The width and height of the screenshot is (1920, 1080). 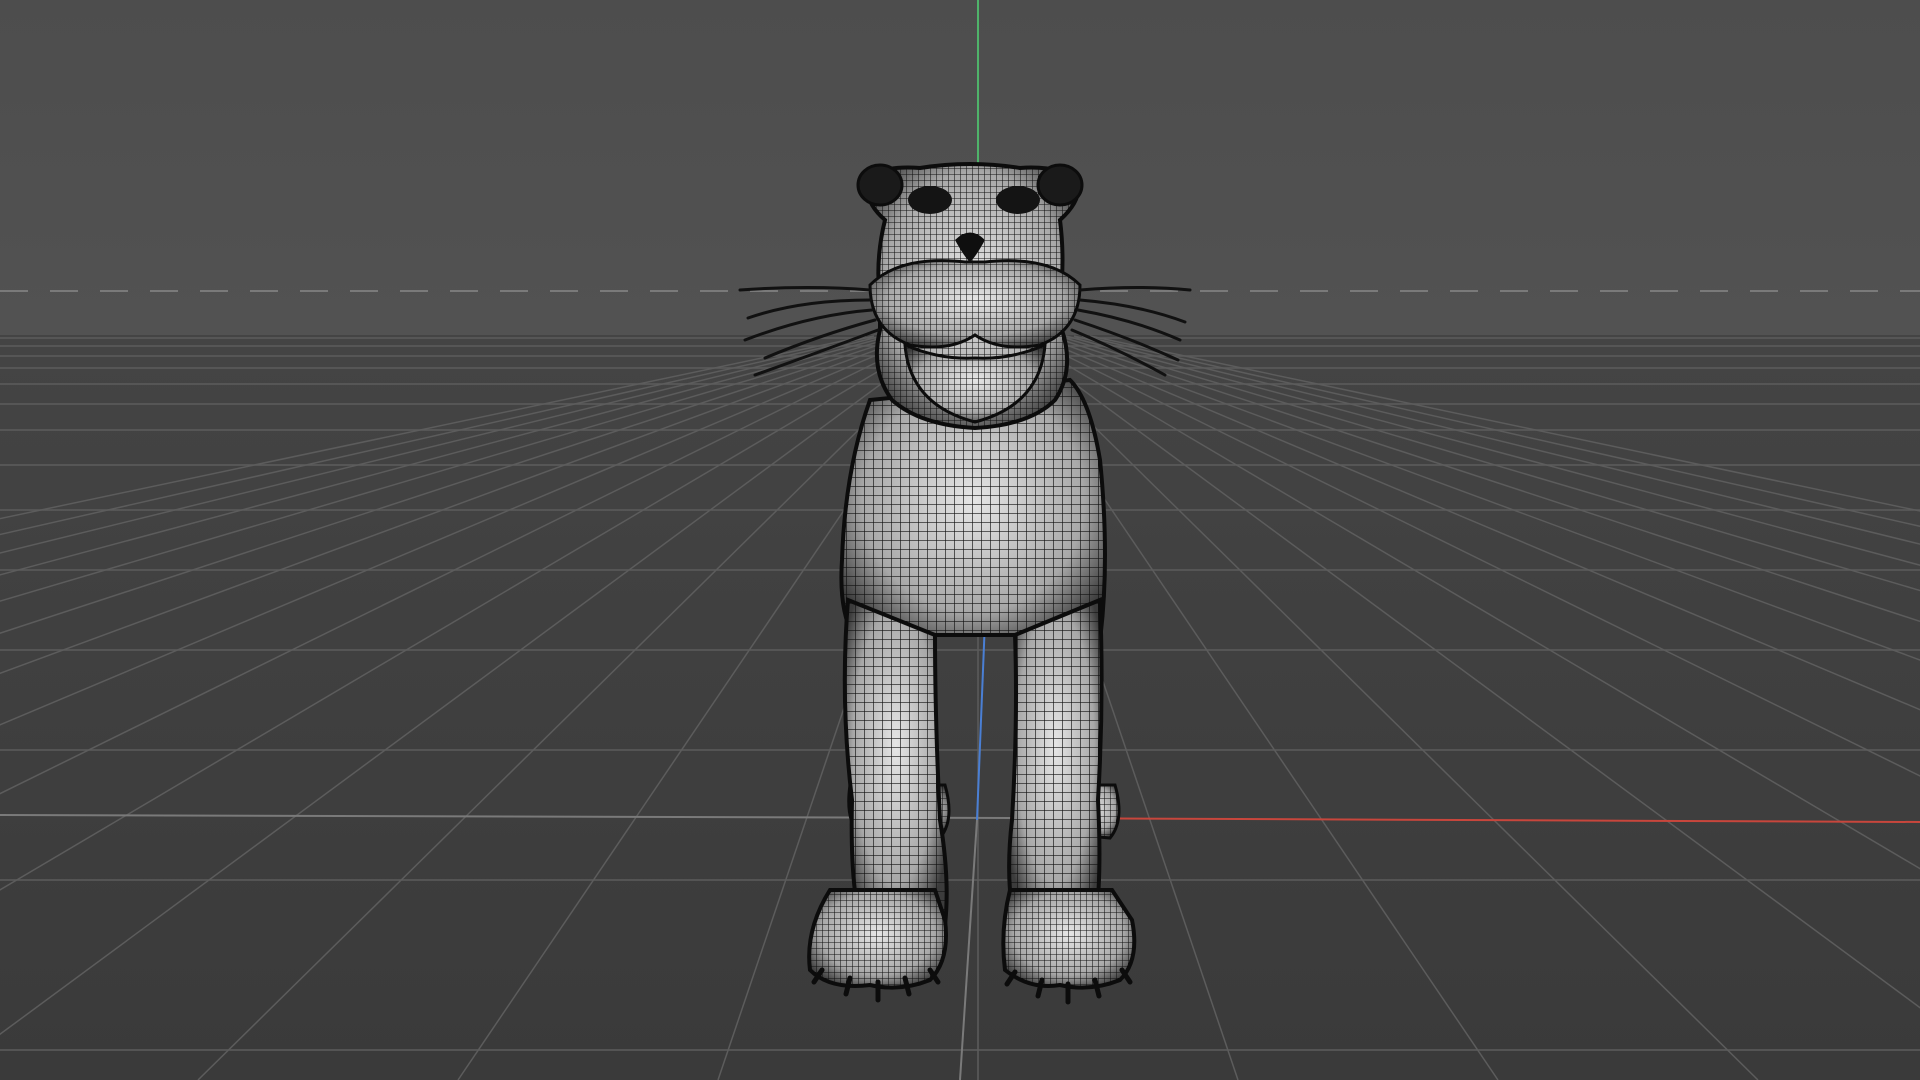 What do you see at coordinates (1060, 185) in the screenshot?
I see `right-ear` at bounding box center [1060, 185].